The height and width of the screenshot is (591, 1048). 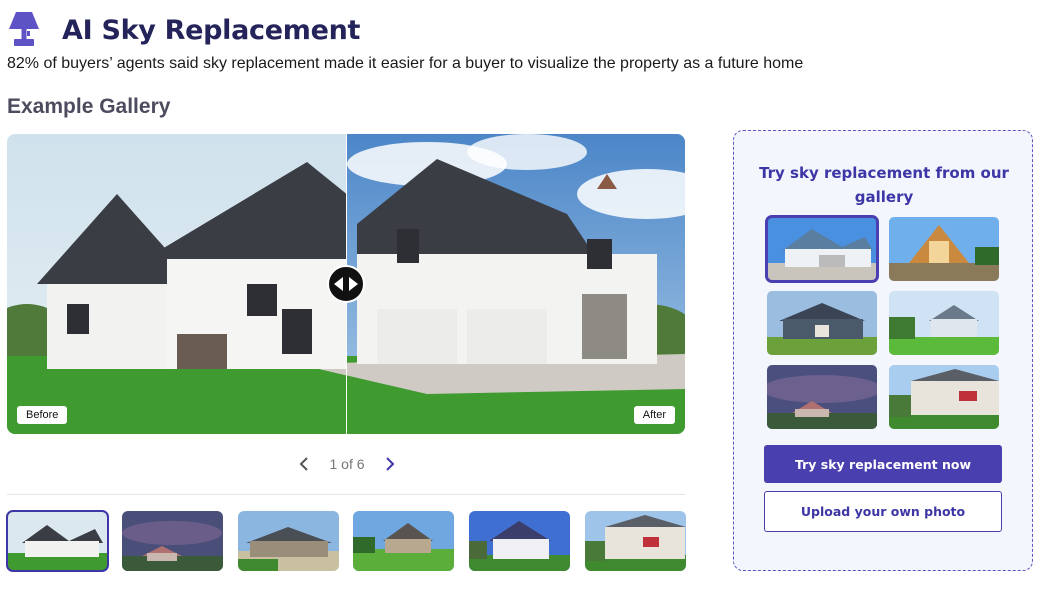 I want to click on page-header: AI Sky Replacement, so click(x=184, y=30).